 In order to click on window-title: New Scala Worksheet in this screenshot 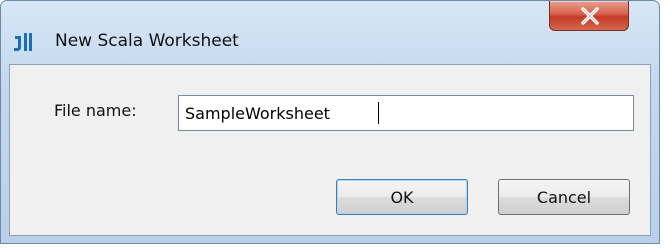, I will do `click(147, 41)`.